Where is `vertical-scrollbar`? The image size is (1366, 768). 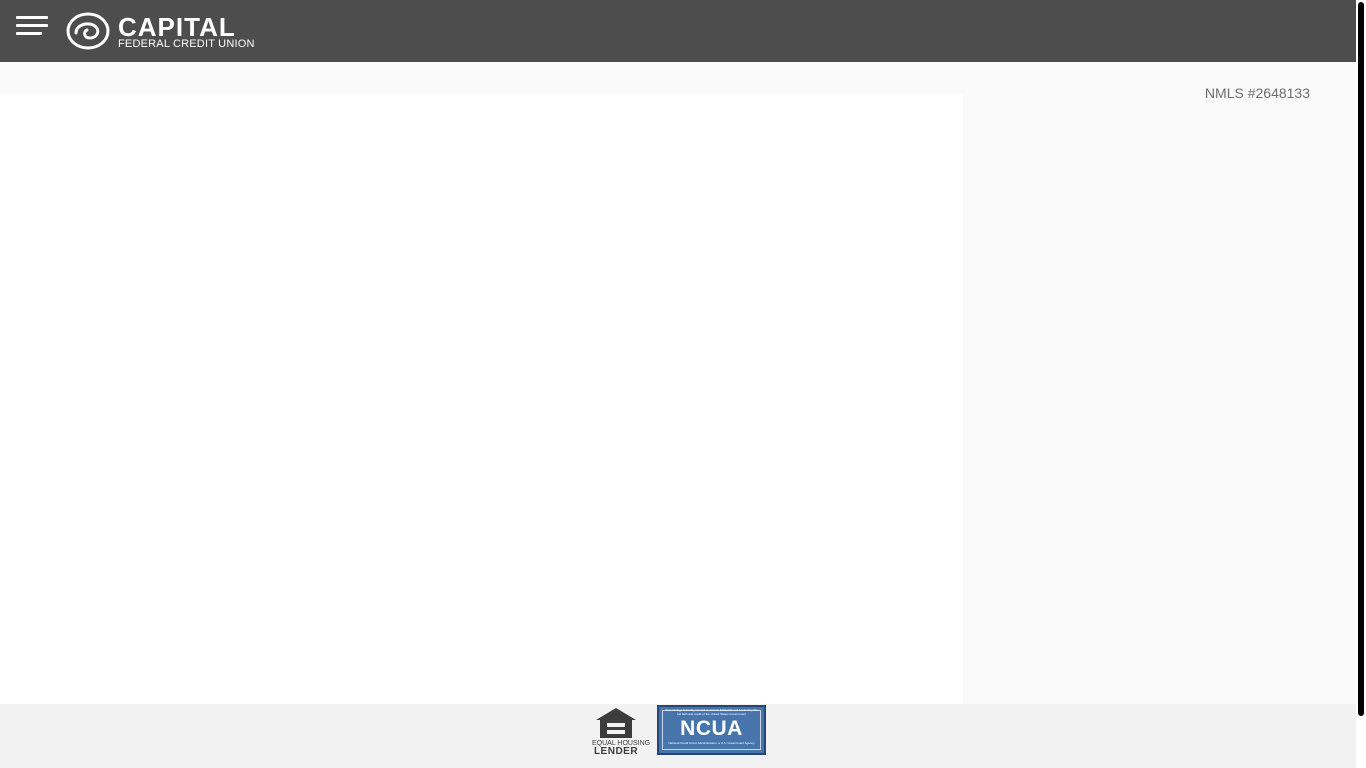
vertical-scrollbar is located at coordinates (1361, 384).